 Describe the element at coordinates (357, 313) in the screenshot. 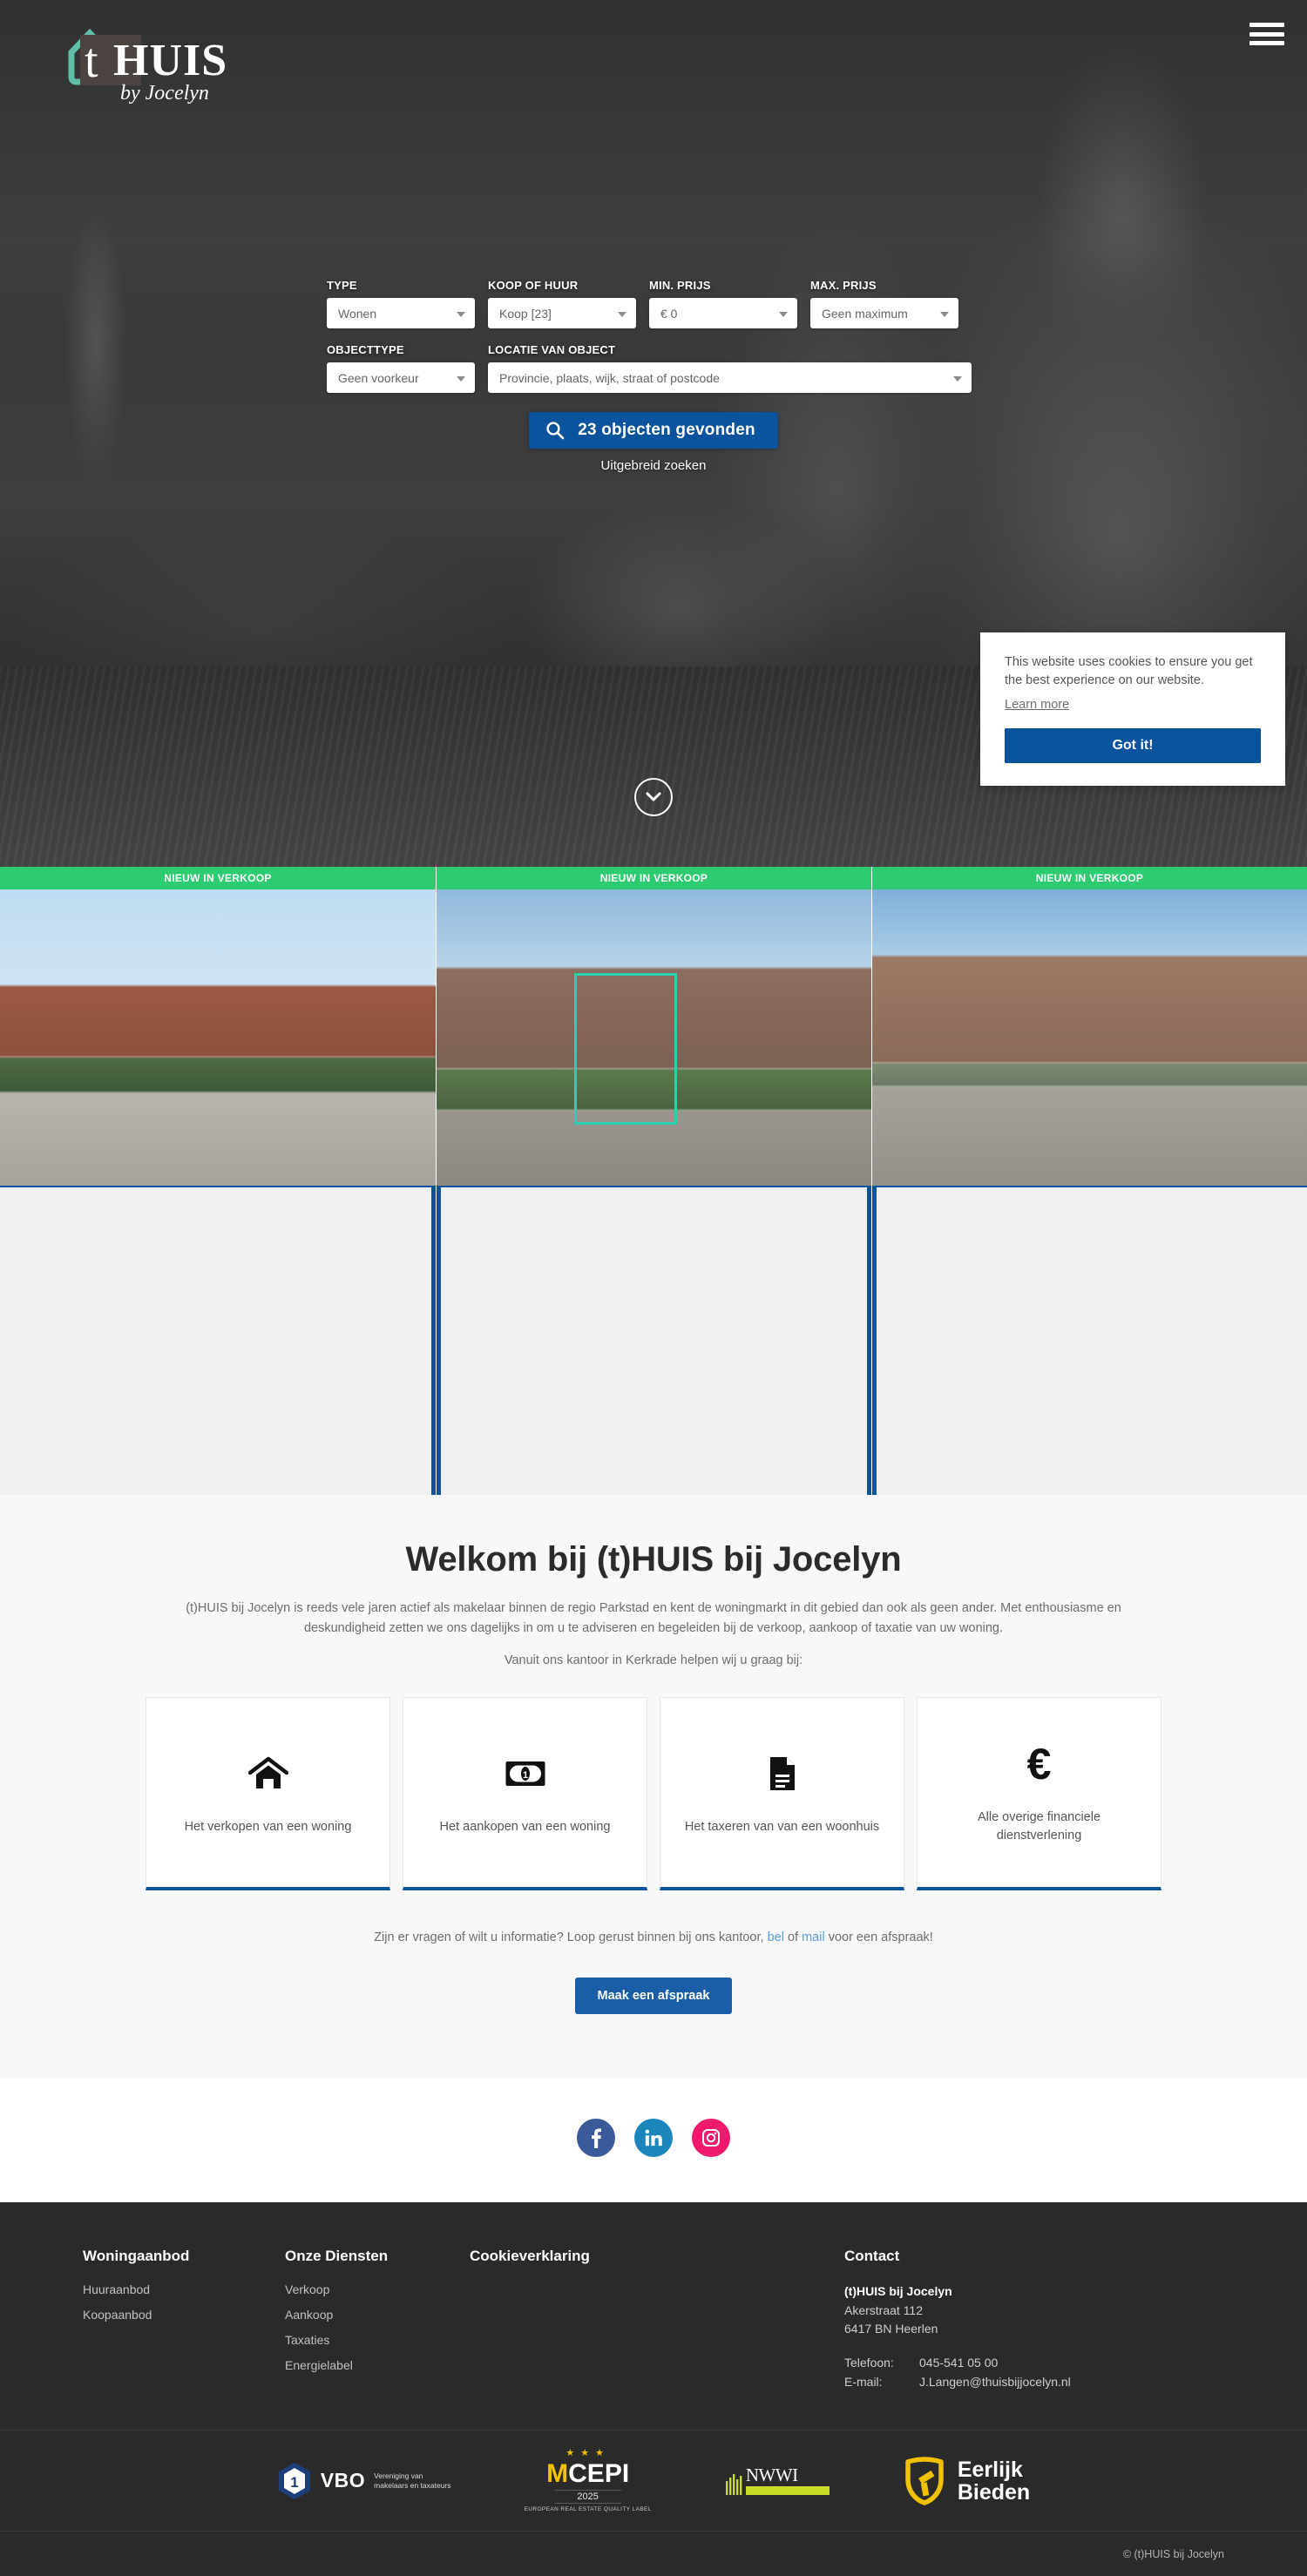

I see `select-type-value: Wonen` at that location.